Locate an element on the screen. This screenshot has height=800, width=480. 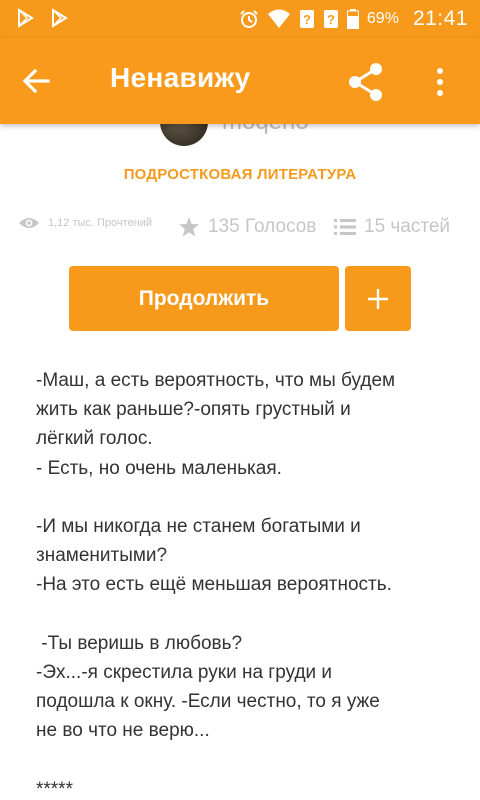
alarm-icon is located at coordinates (249, 19).